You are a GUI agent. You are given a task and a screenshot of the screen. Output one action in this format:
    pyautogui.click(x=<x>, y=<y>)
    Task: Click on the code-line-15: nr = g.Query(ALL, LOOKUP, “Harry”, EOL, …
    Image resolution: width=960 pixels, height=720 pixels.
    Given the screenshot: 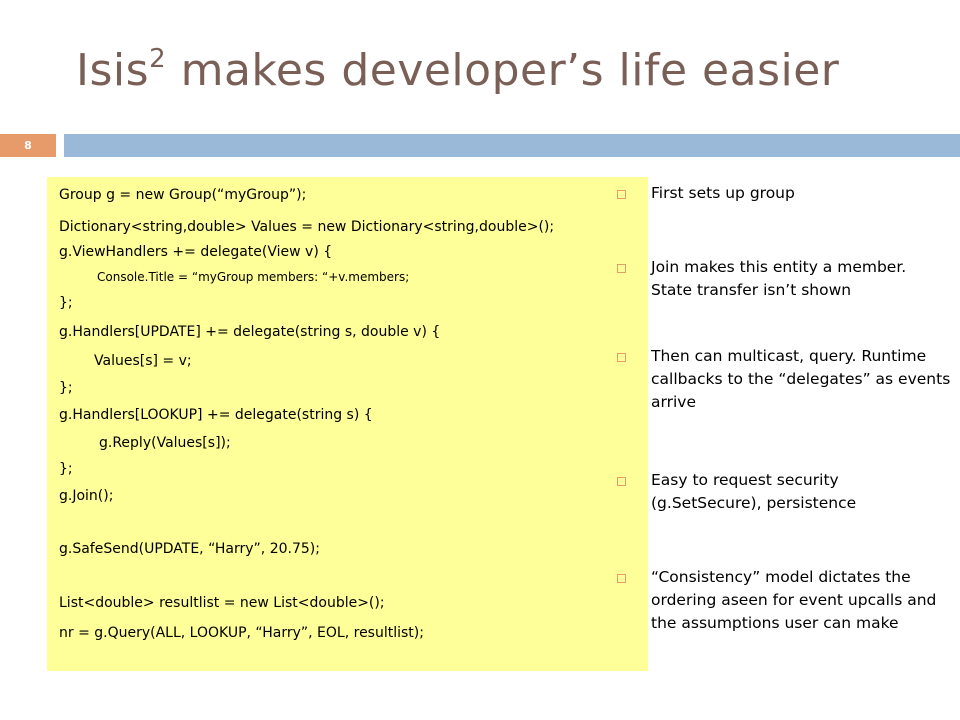 What is the action you would take?
    pyautogui.click(x=241, y=633)
    